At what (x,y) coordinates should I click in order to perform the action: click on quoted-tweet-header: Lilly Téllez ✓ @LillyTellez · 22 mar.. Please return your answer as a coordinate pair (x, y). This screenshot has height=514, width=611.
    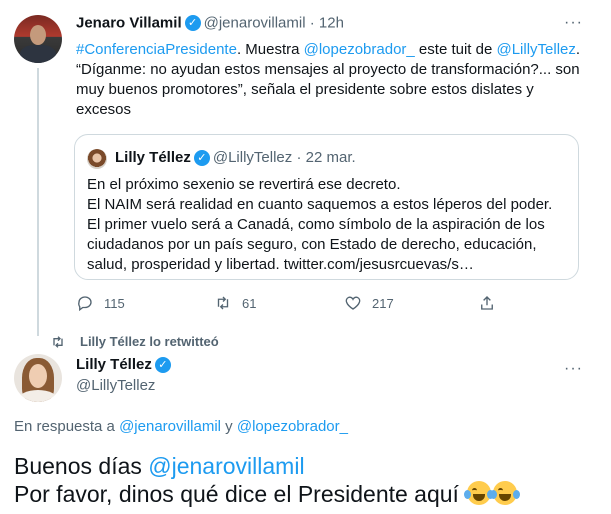
    Looking at the image, I should click on (235, 158).